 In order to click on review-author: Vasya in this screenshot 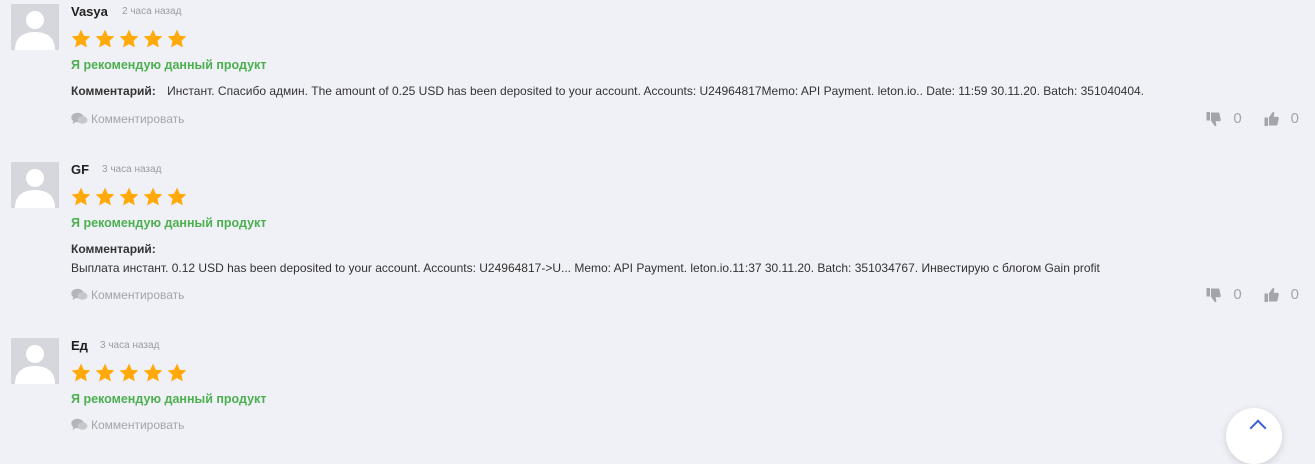, I will do `click(89, 11)`.